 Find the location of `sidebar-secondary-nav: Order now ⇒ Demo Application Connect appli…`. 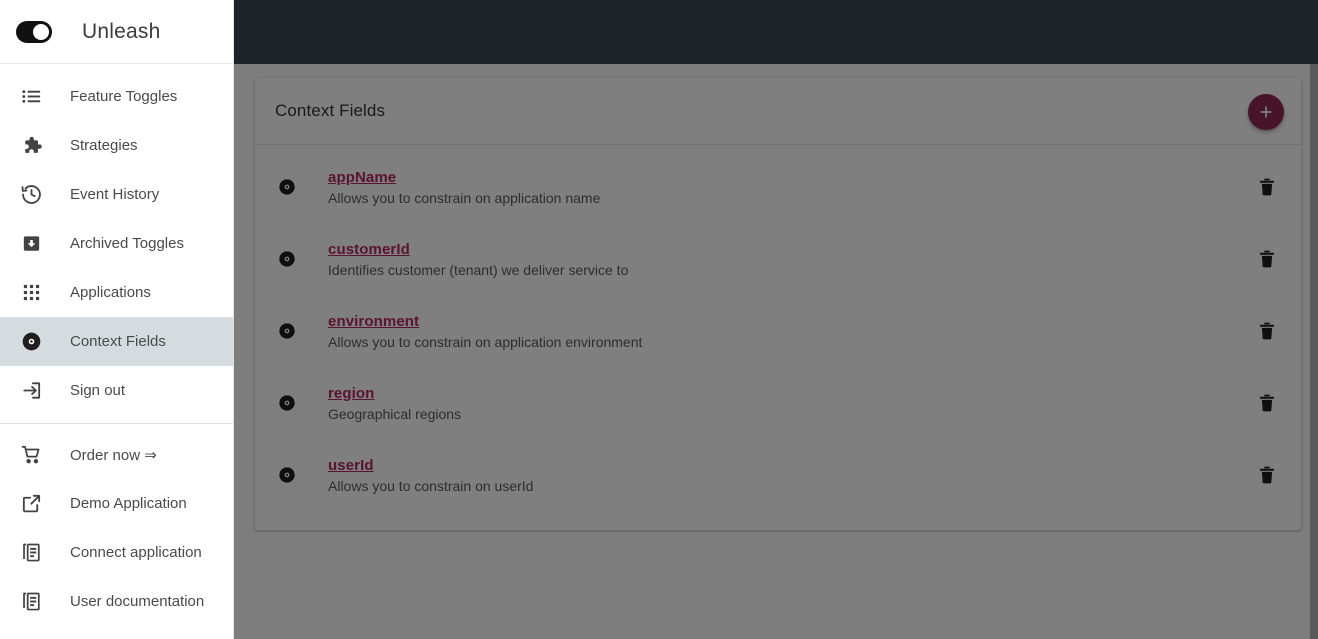

sidebar-secondary-nav: Order now ⇒ Demo Application Connect appli… is located at coordinates (116, 528).